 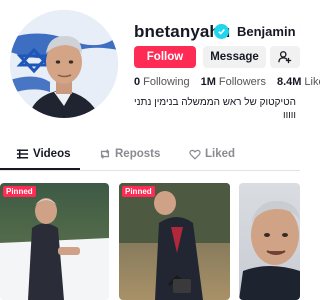 I want to click on grid-lines-icon, so click(x=22, y=154).